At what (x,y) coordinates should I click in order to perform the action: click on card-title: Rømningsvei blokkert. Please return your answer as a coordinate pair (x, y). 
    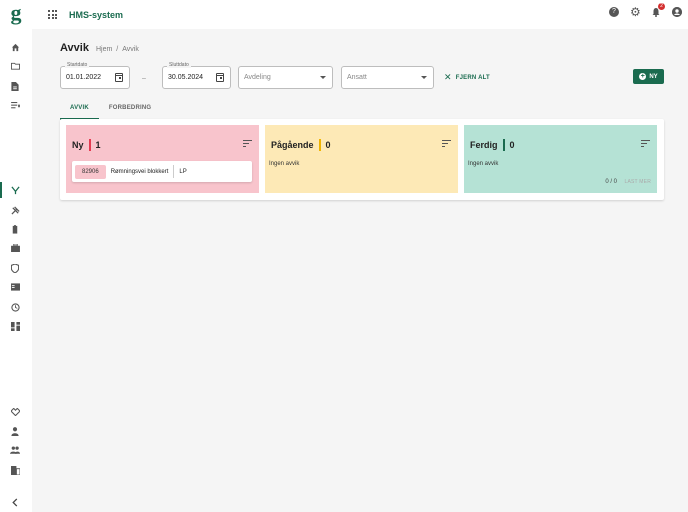
    Looking at the image, I should click on (139, 171).